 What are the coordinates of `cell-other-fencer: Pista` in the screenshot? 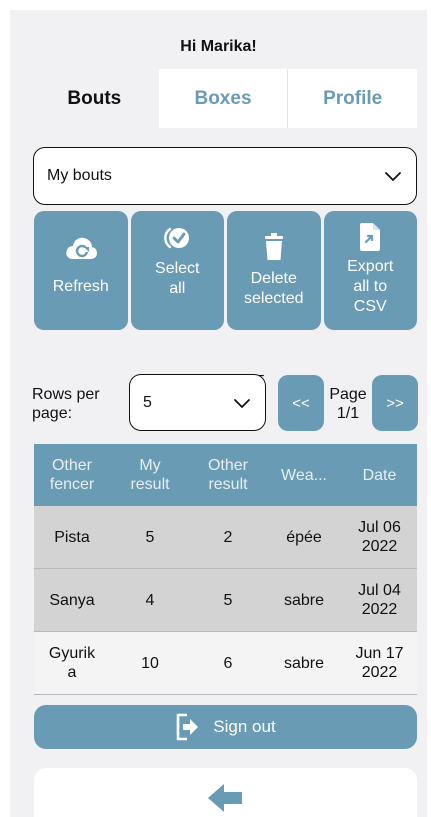 It's located at (72, 537).